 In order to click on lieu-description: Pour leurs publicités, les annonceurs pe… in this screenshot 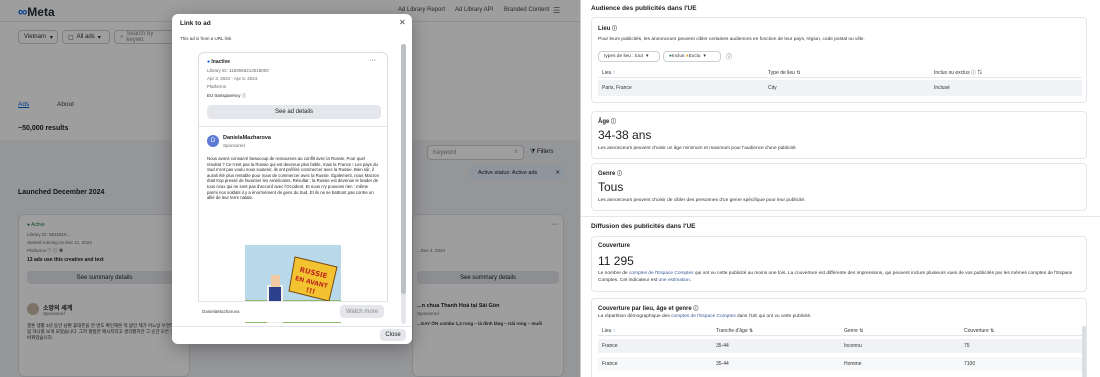, I will do `click(731, 39)`.